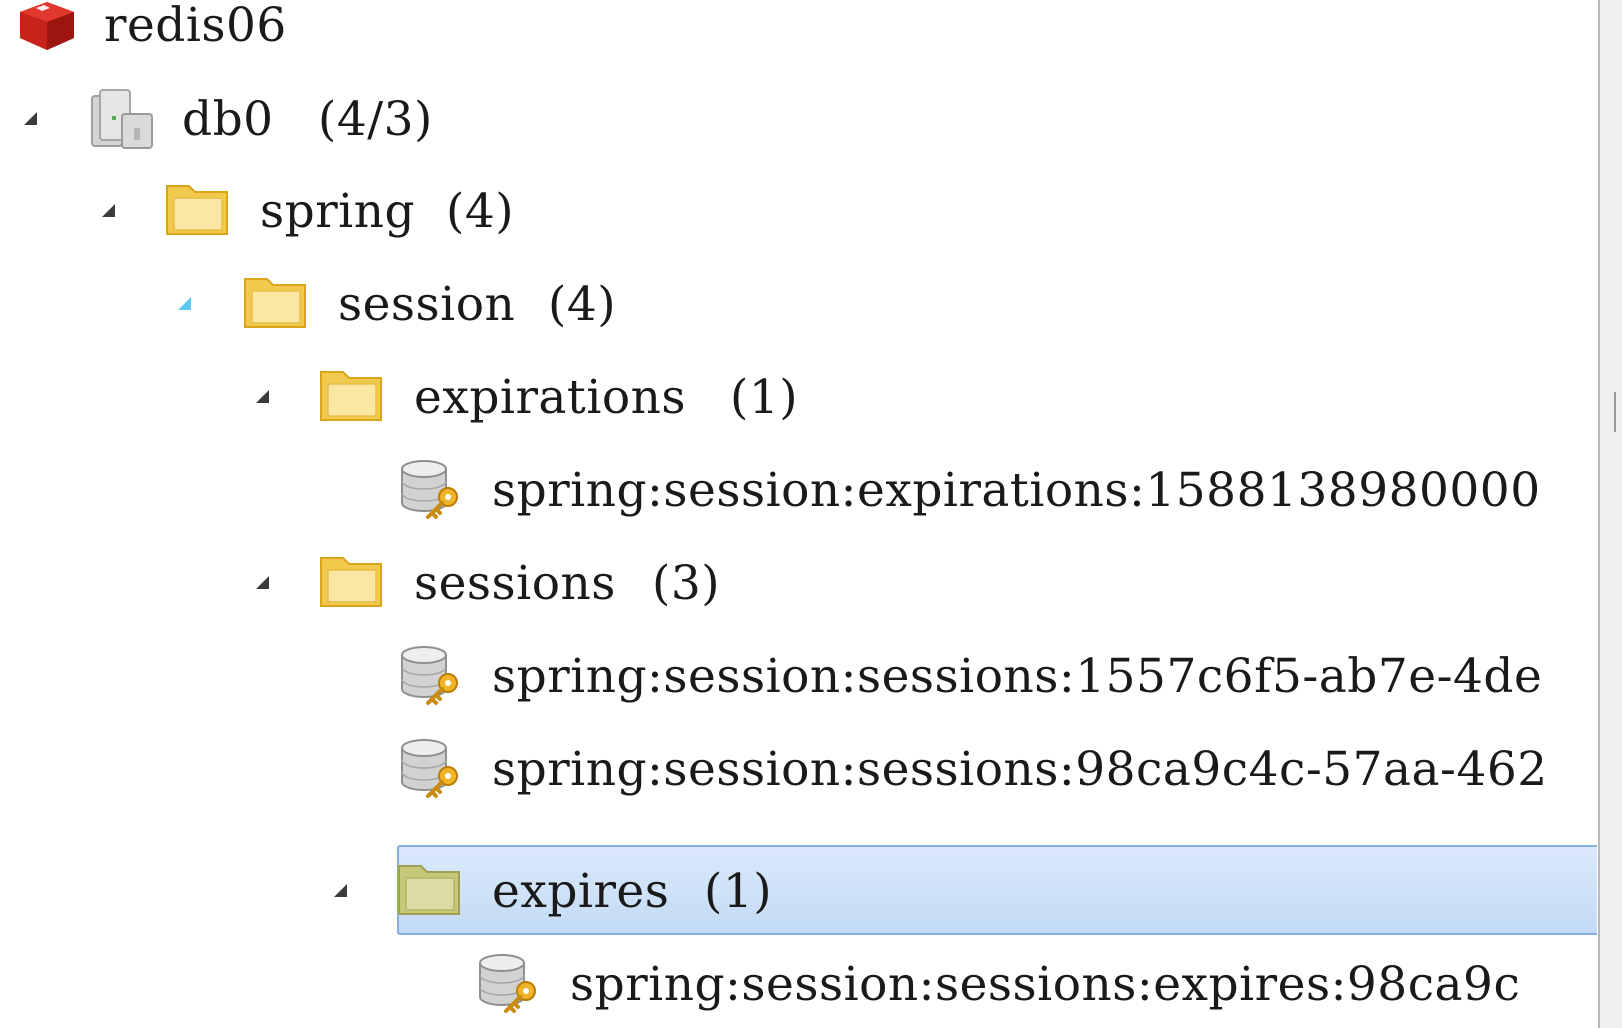 The width and height of the screenshot is (1622, 1028). I want to click on tree-node-db0: db0 (4/3), so click(799, 120).